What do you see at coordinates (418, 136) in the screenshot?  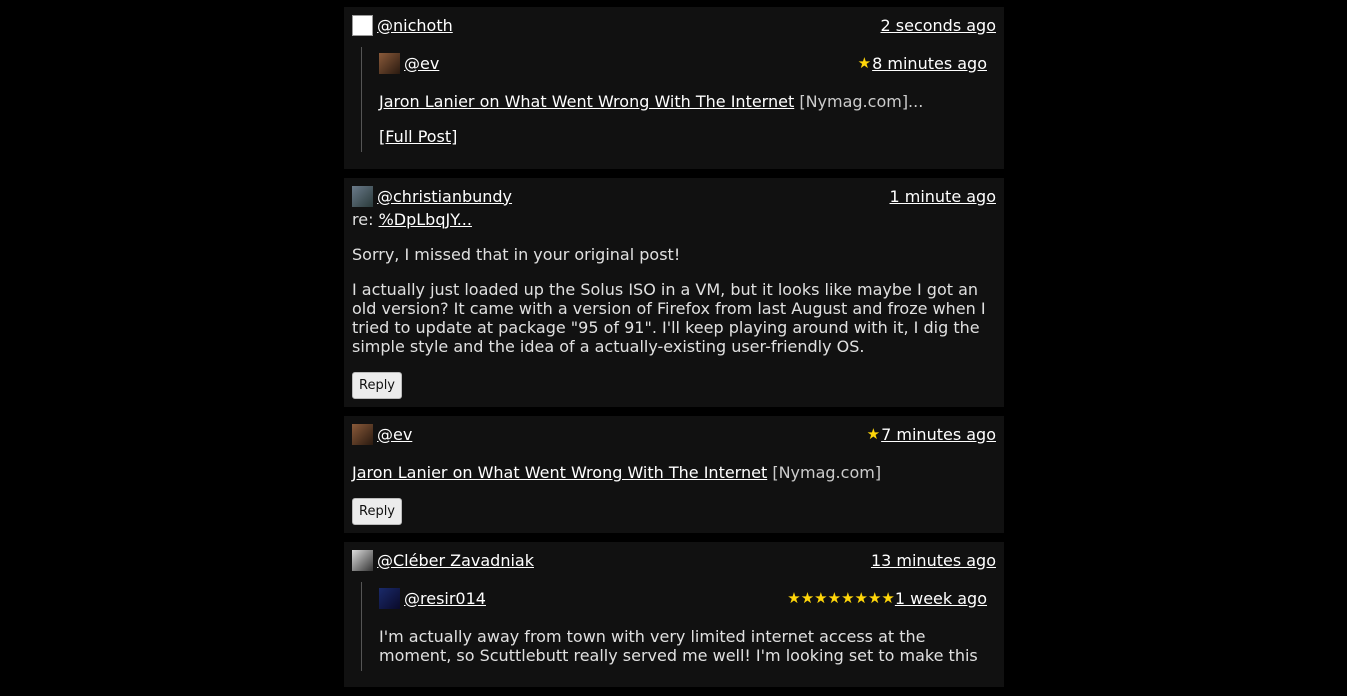 I see `full-post-link: [Full Post]` at bounding box center [418, 136].